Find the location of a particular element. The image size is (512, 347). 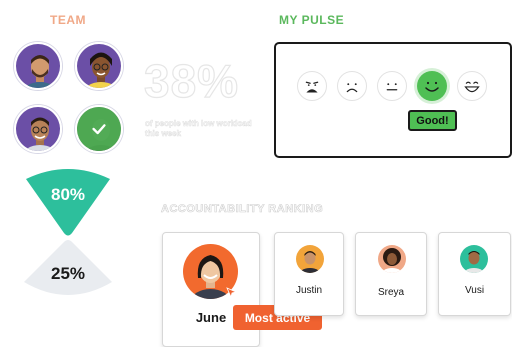

happy-face-button is located at coordinates (432, 86).